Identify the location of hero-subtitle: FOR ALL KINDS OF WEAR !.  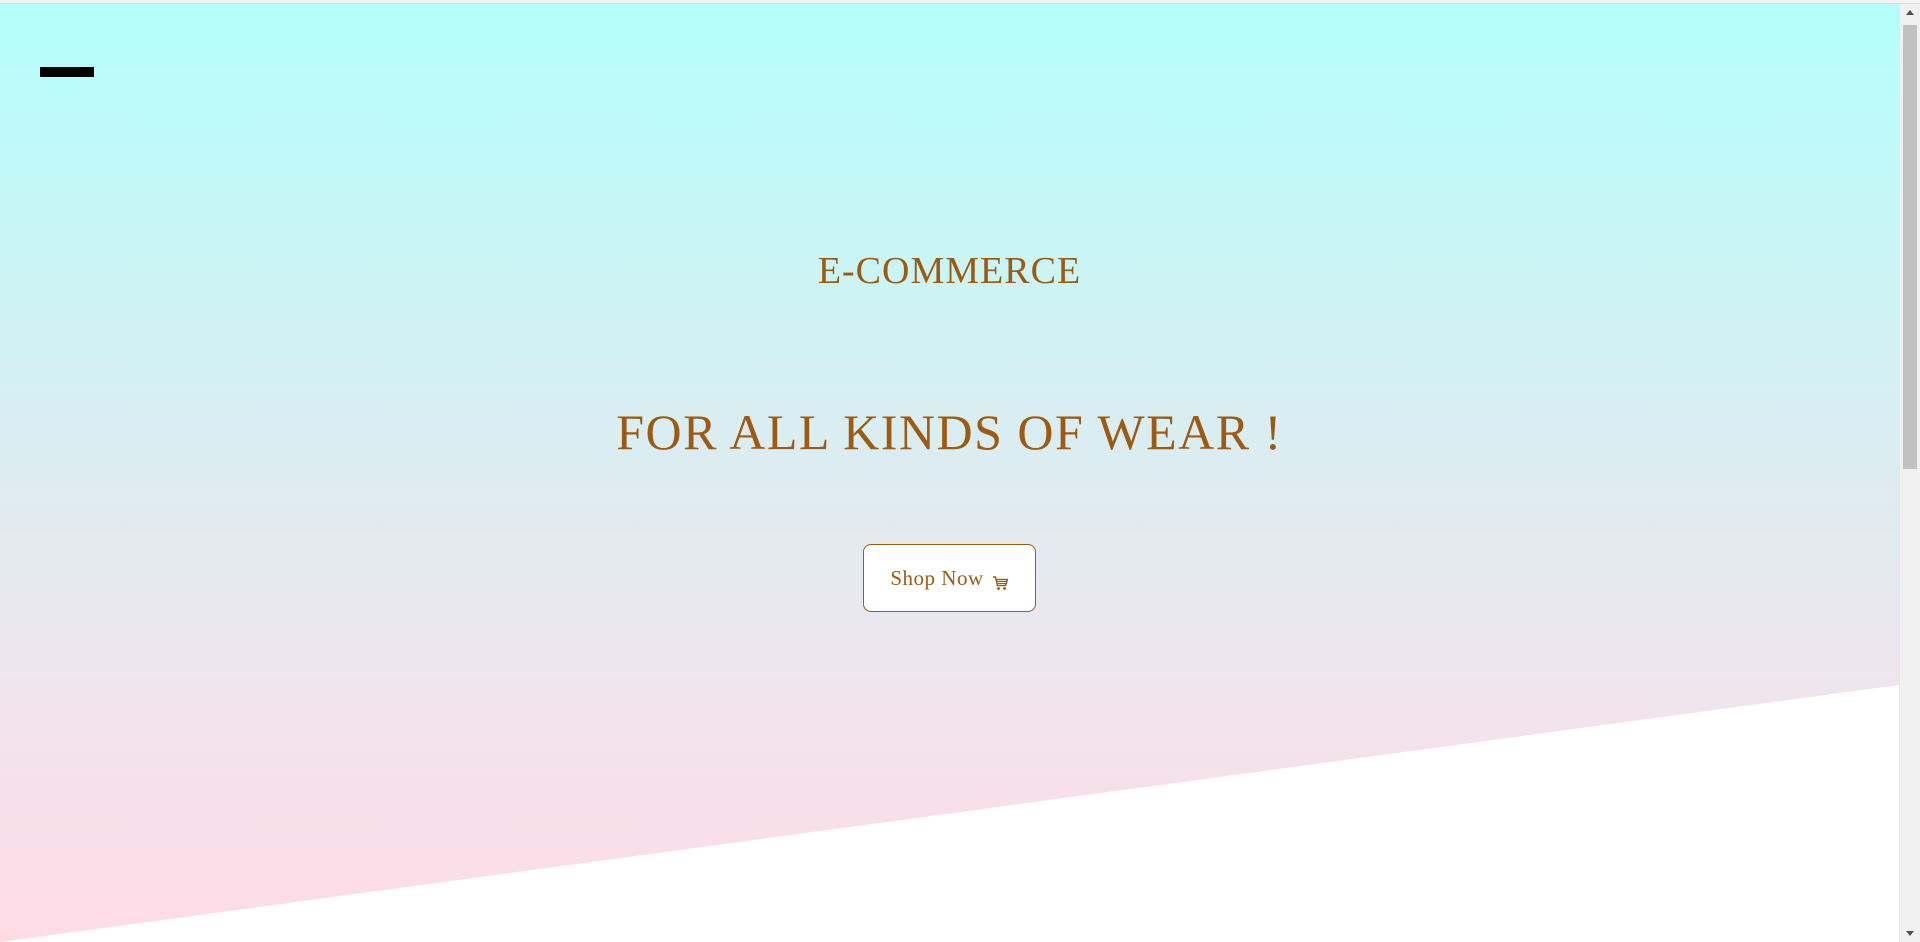
(949, 432).